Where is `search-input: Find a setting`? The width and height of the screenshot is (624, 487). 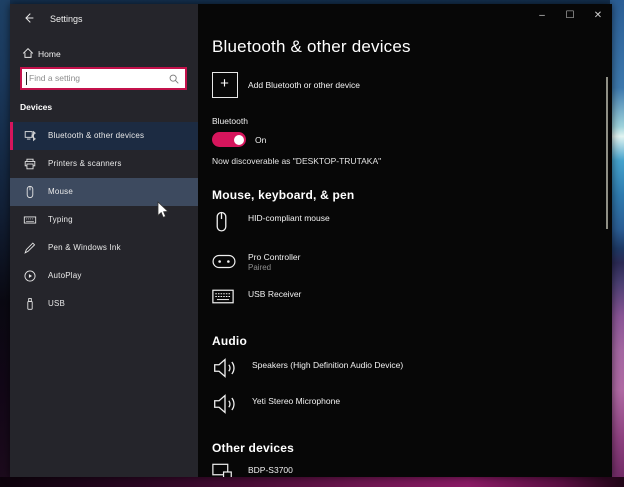 search-input: Find a setting is located at coordinates (103, 78).